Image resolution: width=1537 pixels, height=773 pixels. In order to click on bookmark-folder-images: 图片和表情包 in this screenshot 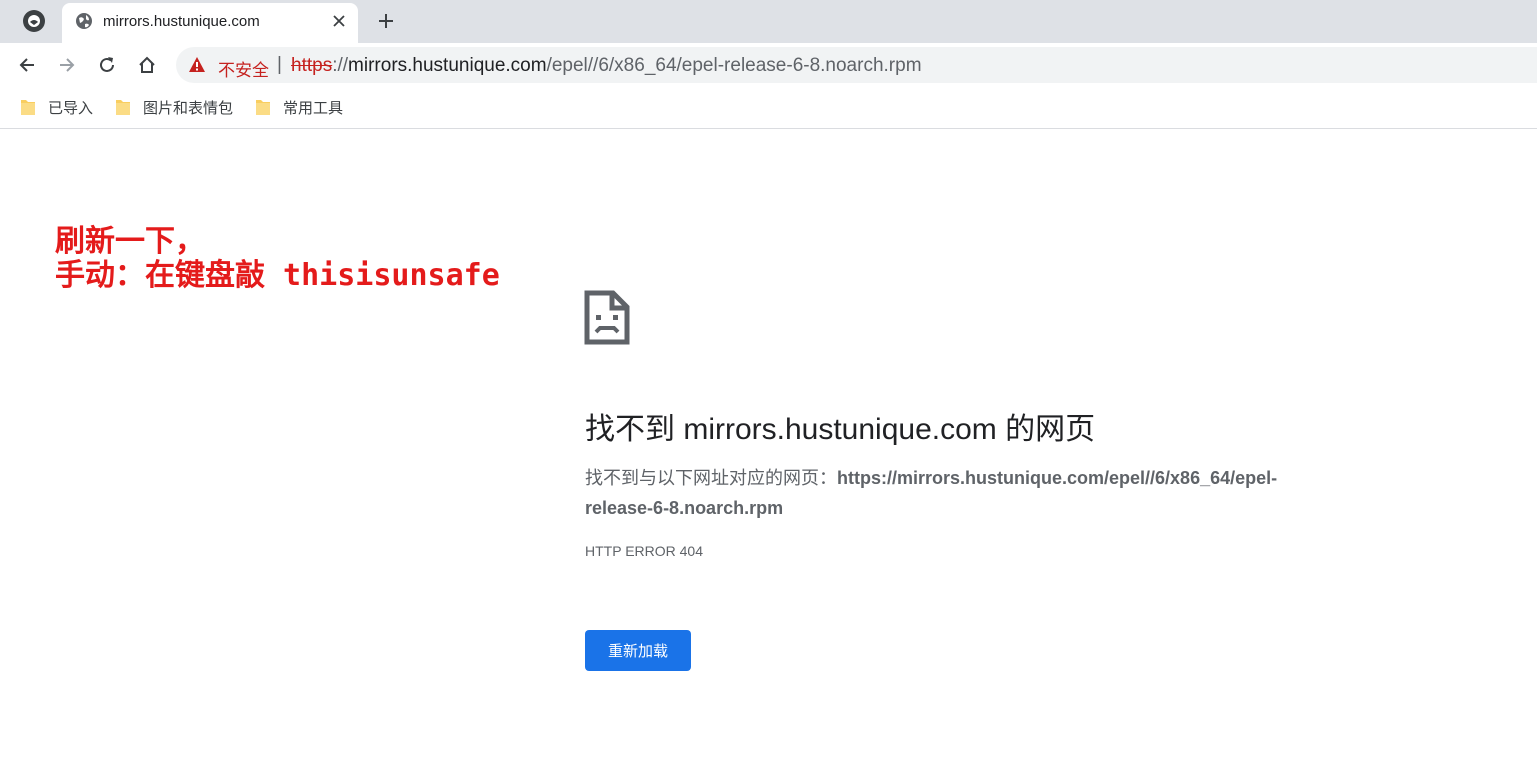, I will do `click(174, 107)`.